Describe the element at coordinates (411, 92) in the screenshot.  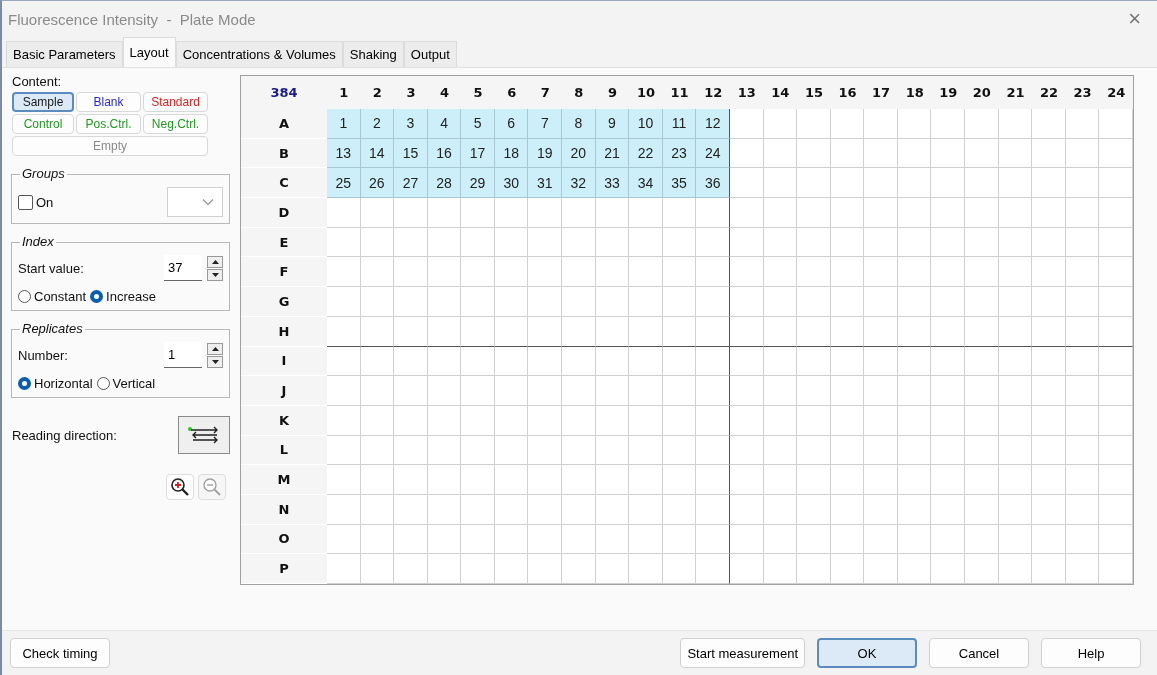
I see `column-header: 3` at that location.